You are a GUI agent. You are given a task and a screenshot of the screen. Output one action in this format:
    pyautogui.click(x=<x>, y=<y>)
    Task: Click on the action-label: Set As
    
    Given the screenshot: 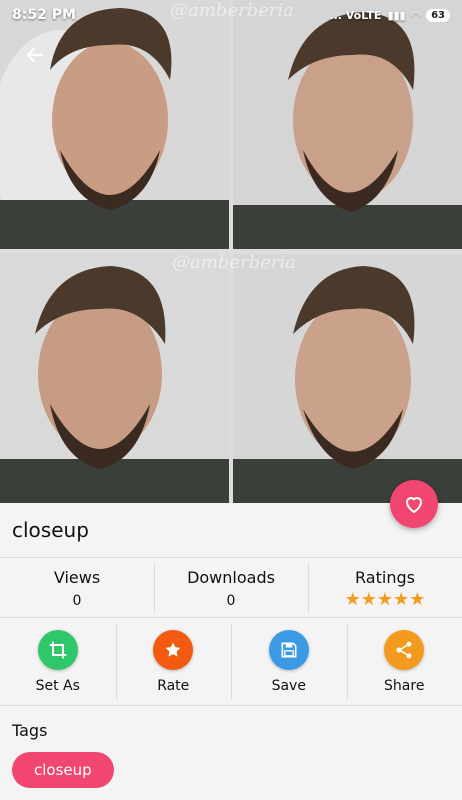 What is the action you would take?
    pyautogui.click(x=57, y=686)
    